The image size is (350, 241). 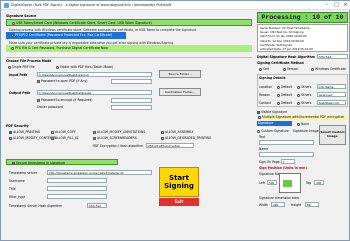 I want to click on security-item: ALLOW_MODIFY_ANNOTATIONS, so click(x=119, y=132).